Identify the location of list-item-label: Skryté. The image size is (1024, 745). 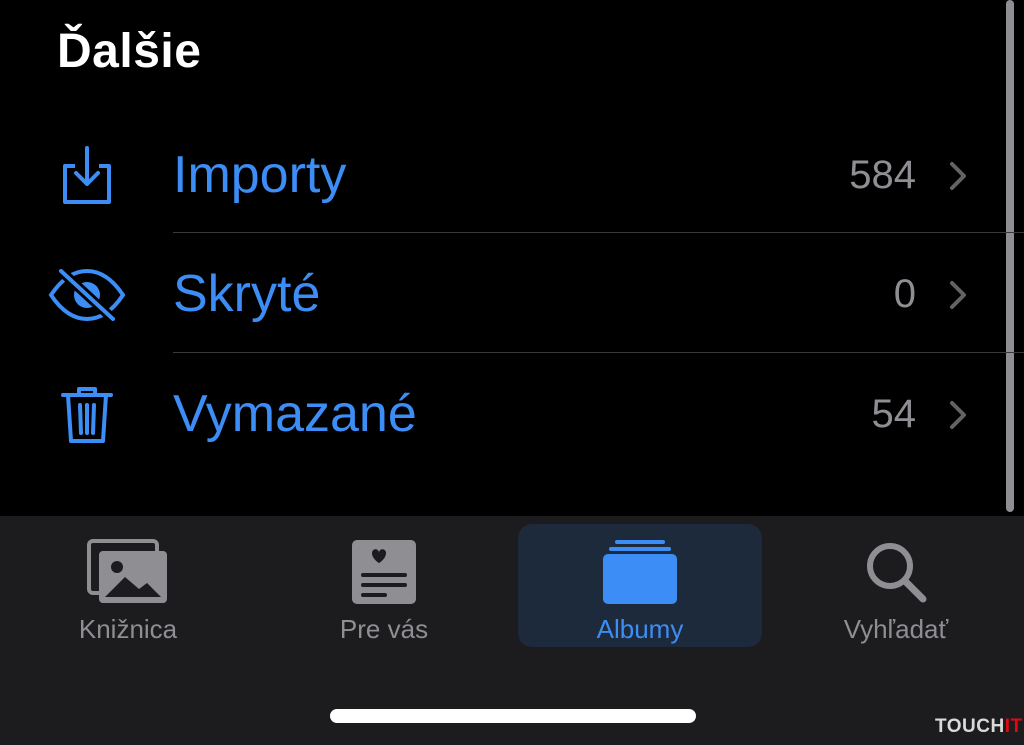
(247, 294).